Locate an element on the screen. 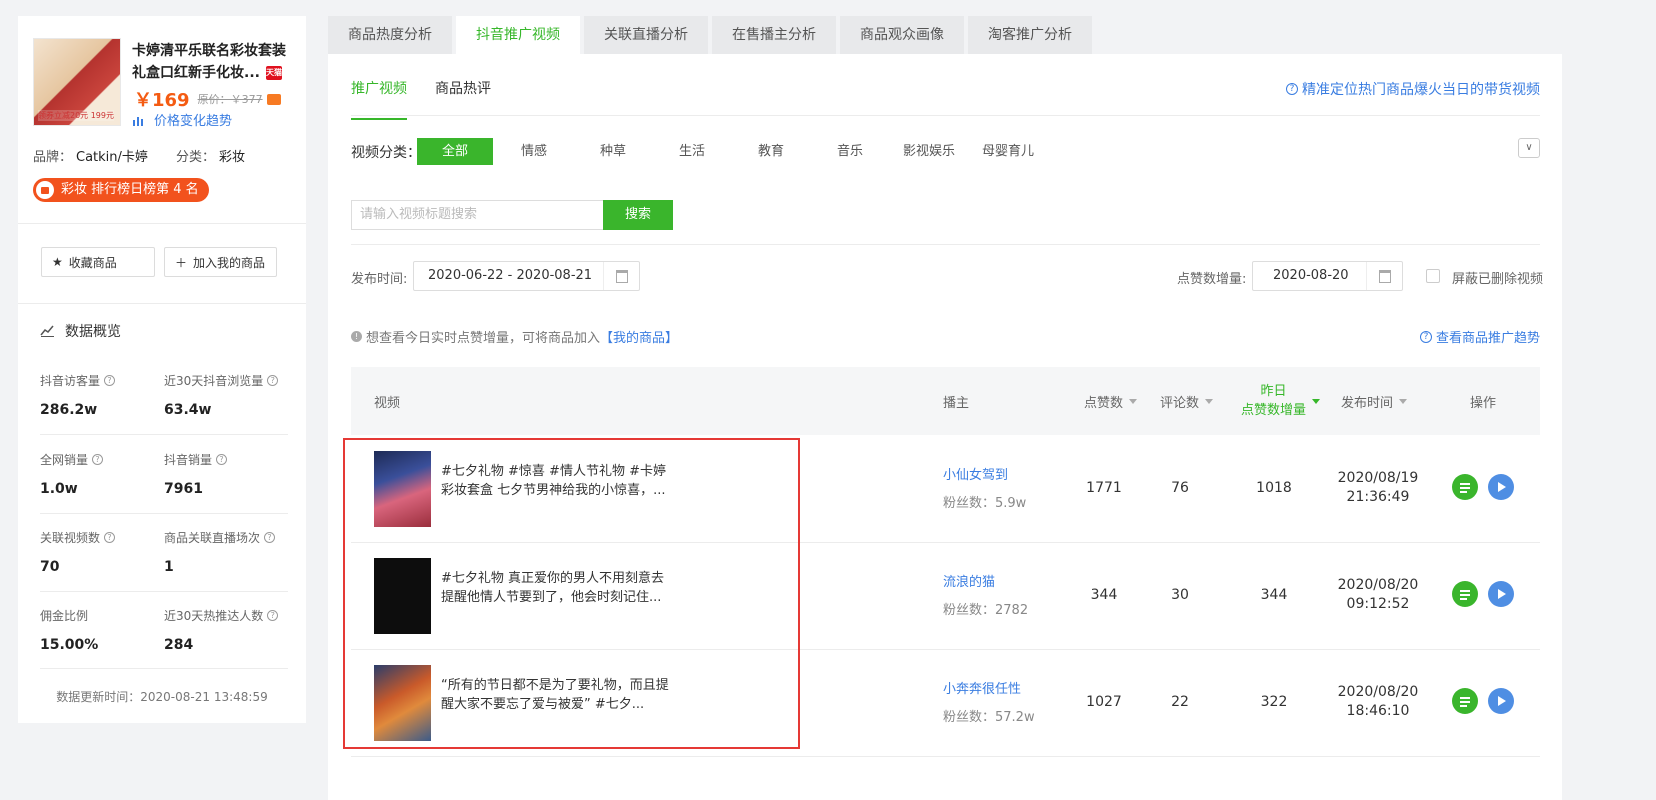 The height and width of the screenshot is (800, 1656). bar-chart-icon is located at coordinates (138, 121).